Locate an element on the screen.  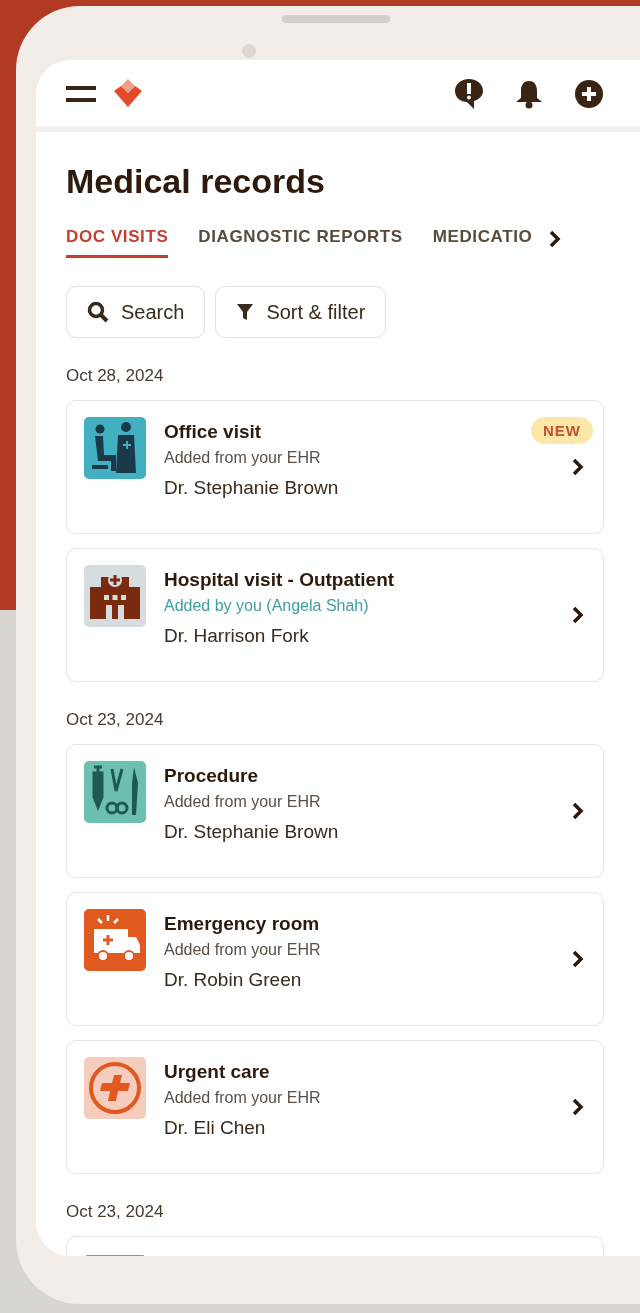
visit-card: Emergency room Added from your EHR Dr. Robin Green is located at coordinates (335, 959).